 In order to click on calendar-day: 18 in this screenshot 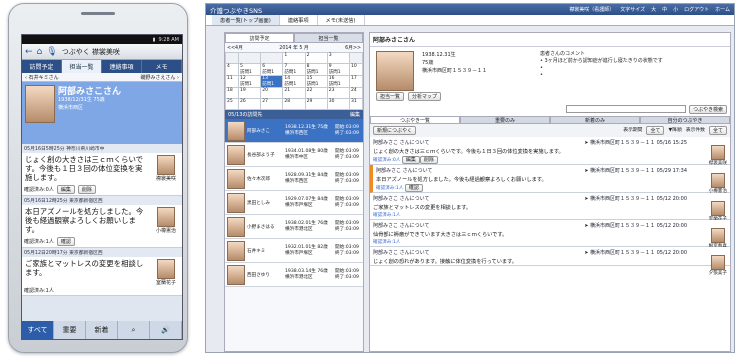, I will do `click(232, 93)`.